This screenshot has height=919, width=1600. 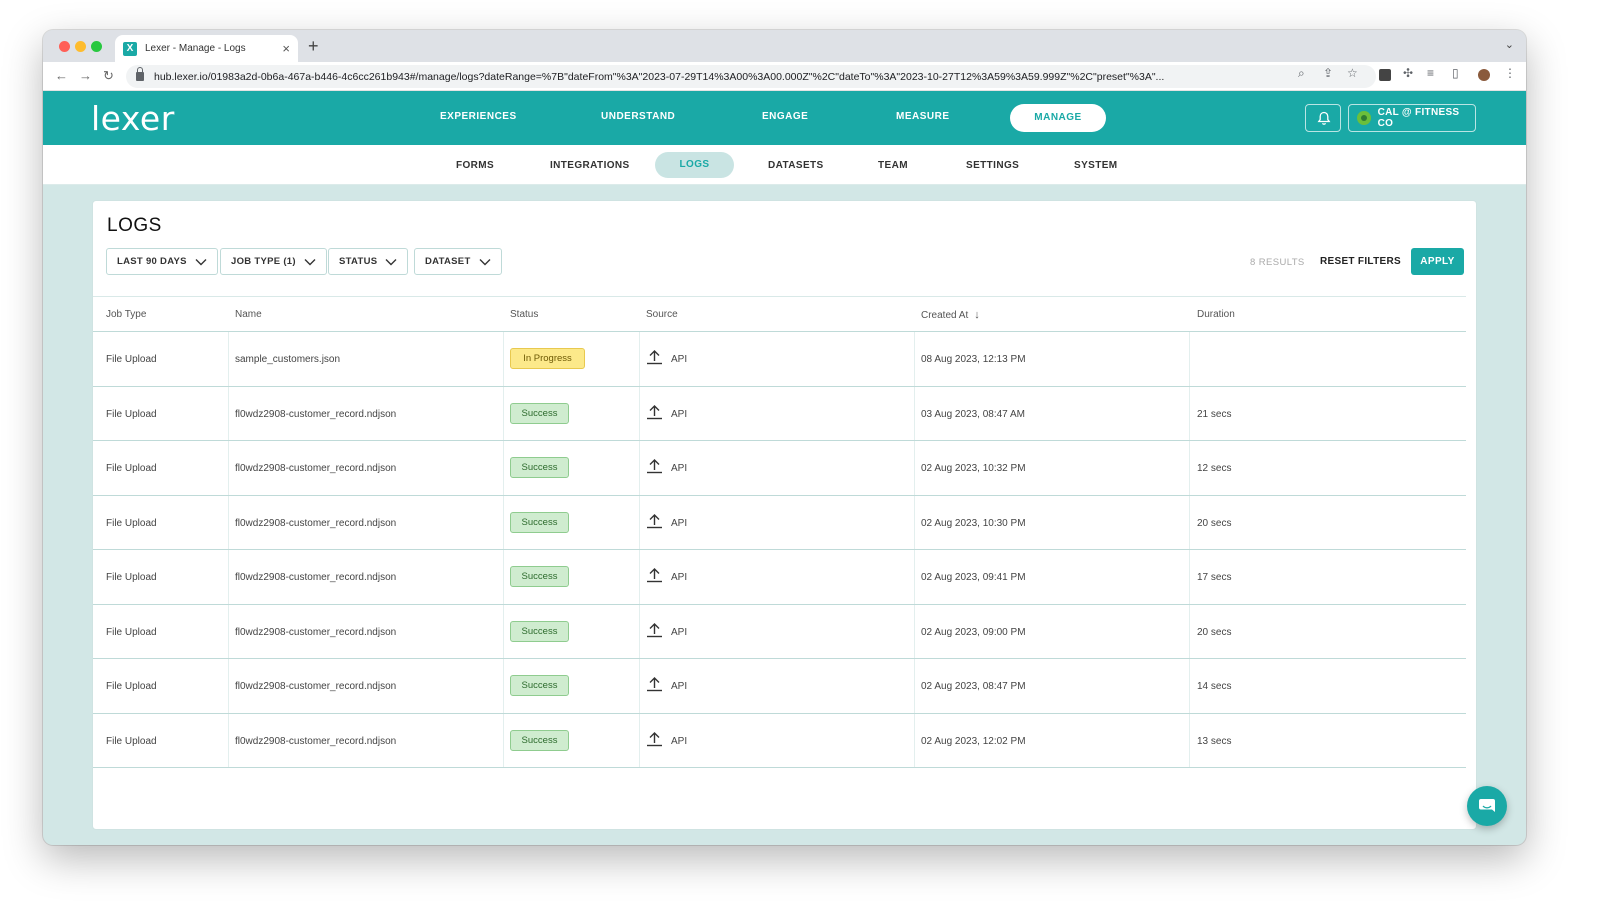 What do you see at coordinates (140, 74) in the screenshot?
I see `lock-icon` at bounding box center [140, 74].